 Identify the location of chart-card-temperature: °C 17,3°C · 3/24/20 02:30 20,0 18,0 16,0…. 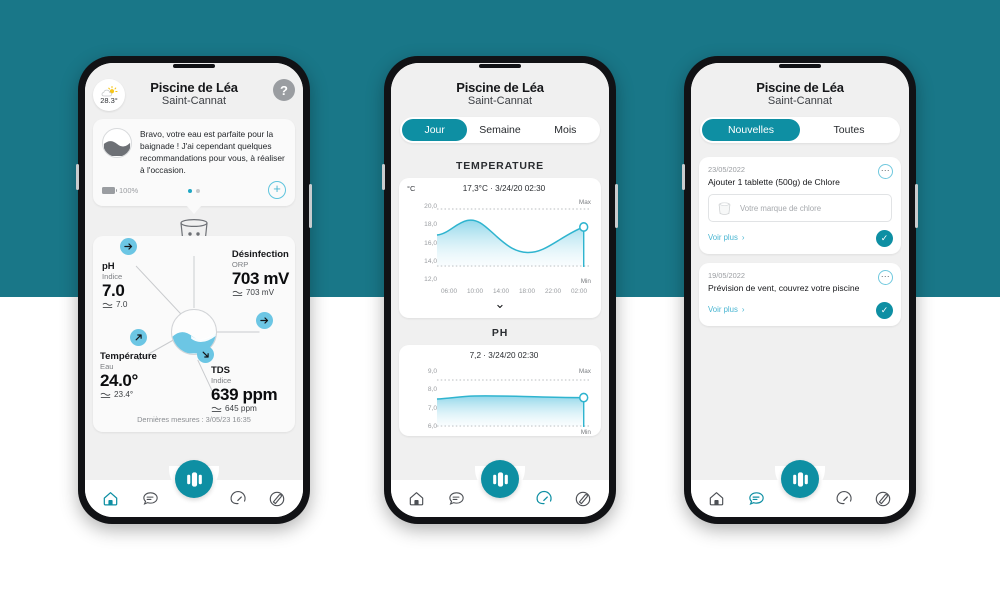
(500, 248).